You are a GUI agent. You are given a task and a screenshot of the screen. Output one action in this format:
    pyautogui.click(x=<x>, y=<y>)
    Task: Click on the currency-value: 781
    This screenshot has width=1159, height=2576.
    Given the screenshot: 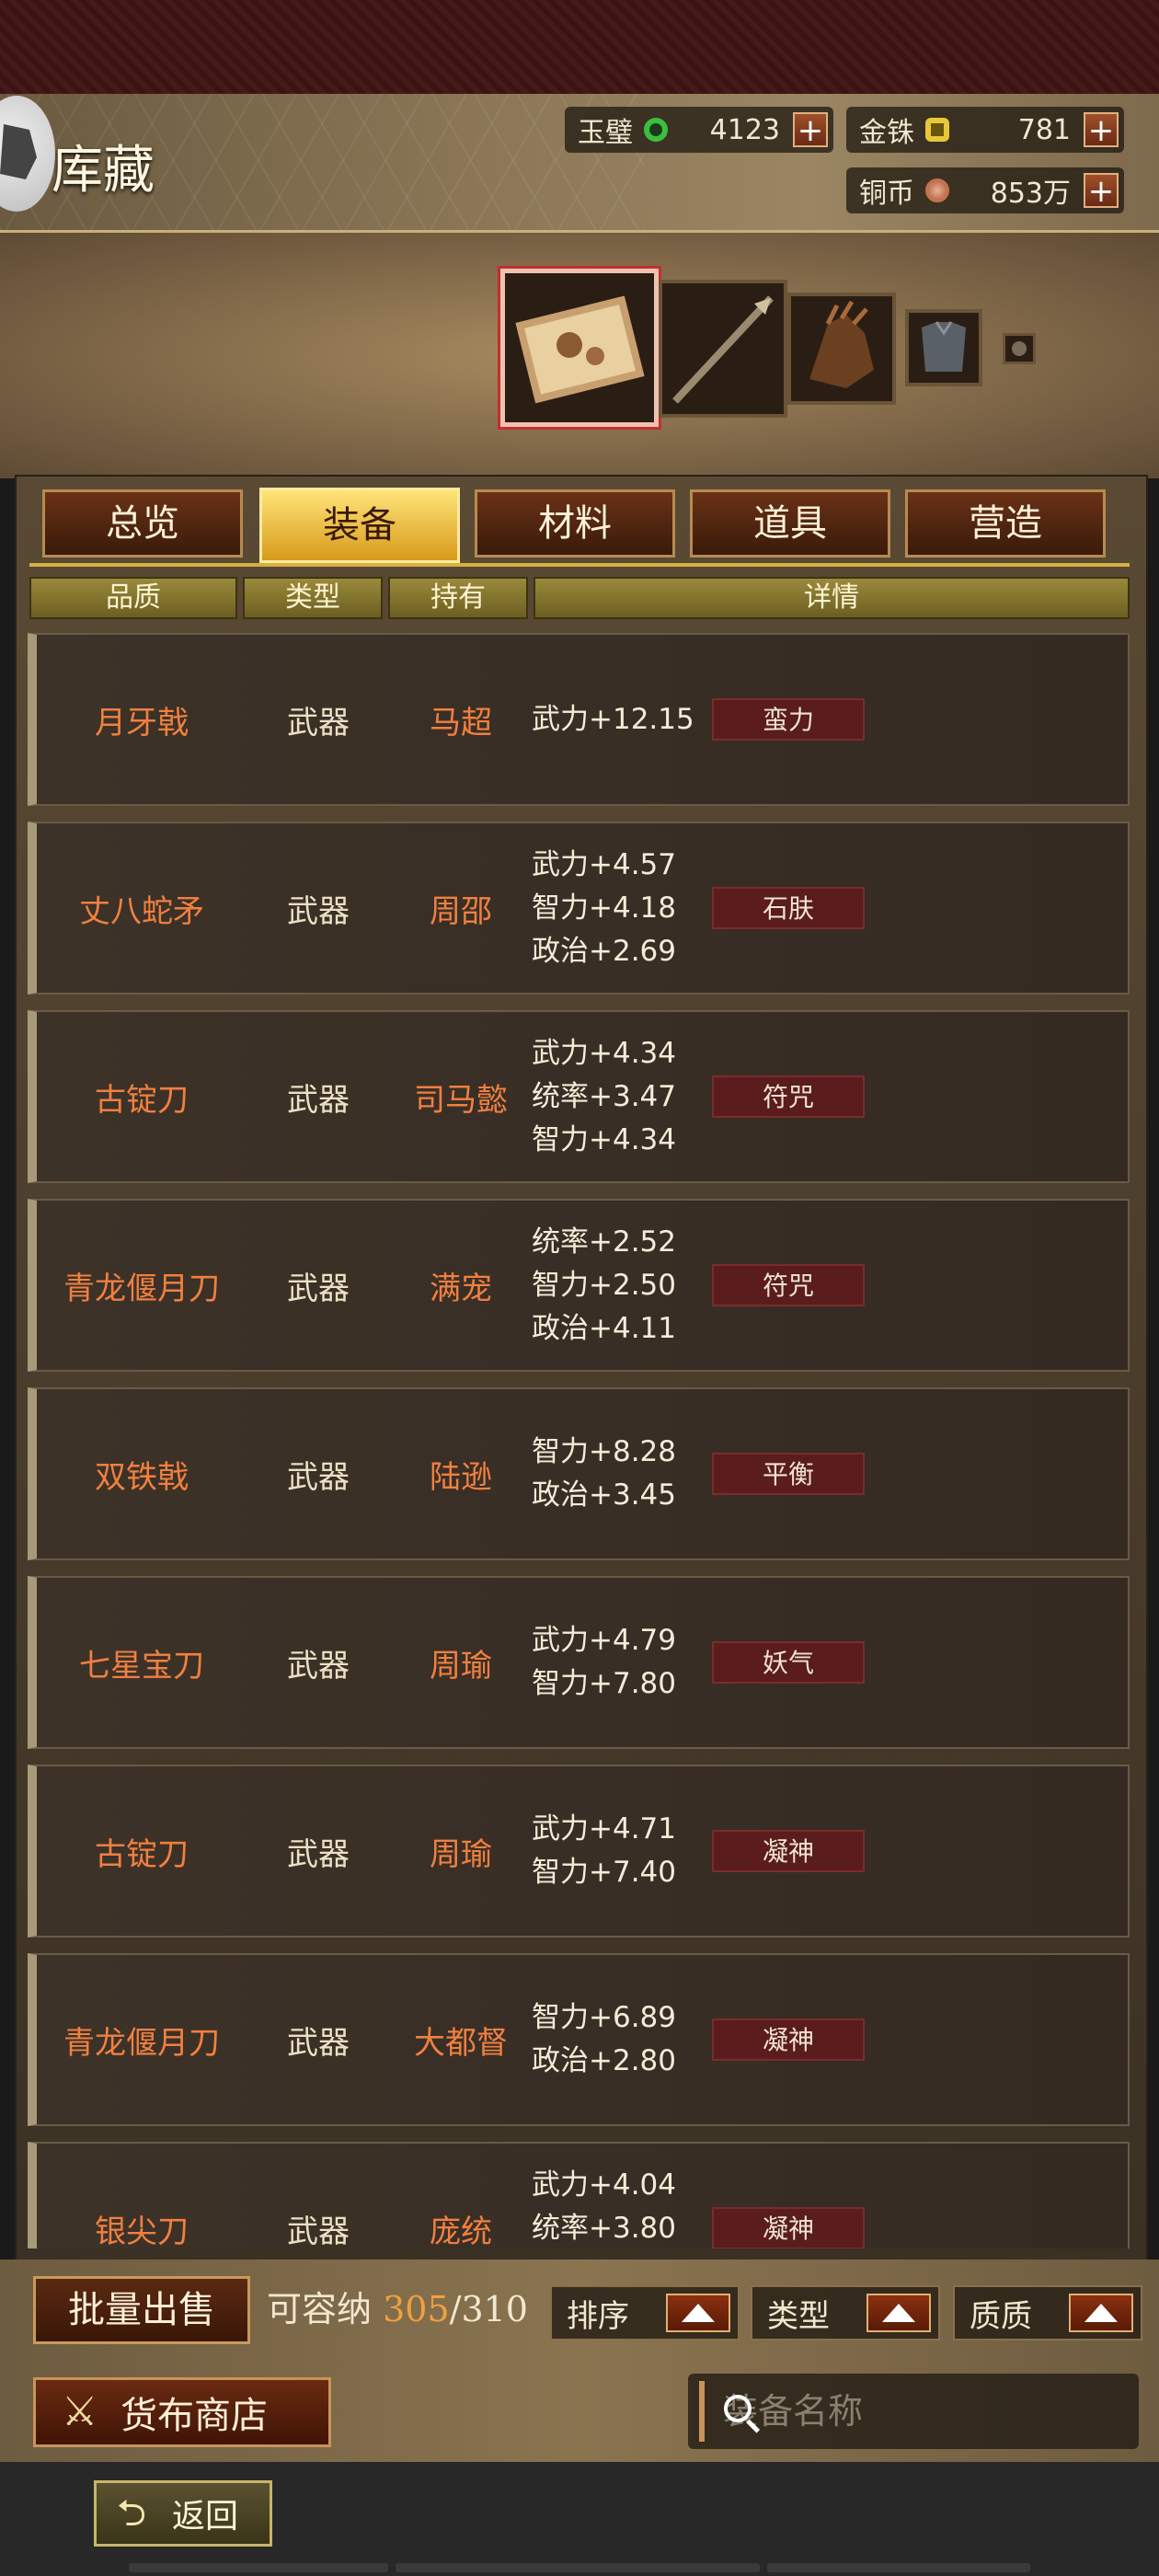 What is the action you would take?
    pyautogui.click(x=1044, y=129)
    